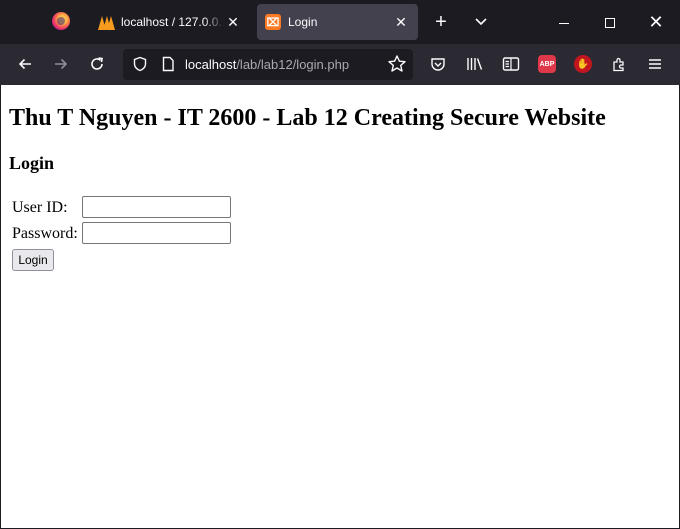 The width and height of the screenshot is (680, 529). What do you see at coordinates (140, 66) in the screenshot?
I see `shield-icon` at bounding box center [140, 66].